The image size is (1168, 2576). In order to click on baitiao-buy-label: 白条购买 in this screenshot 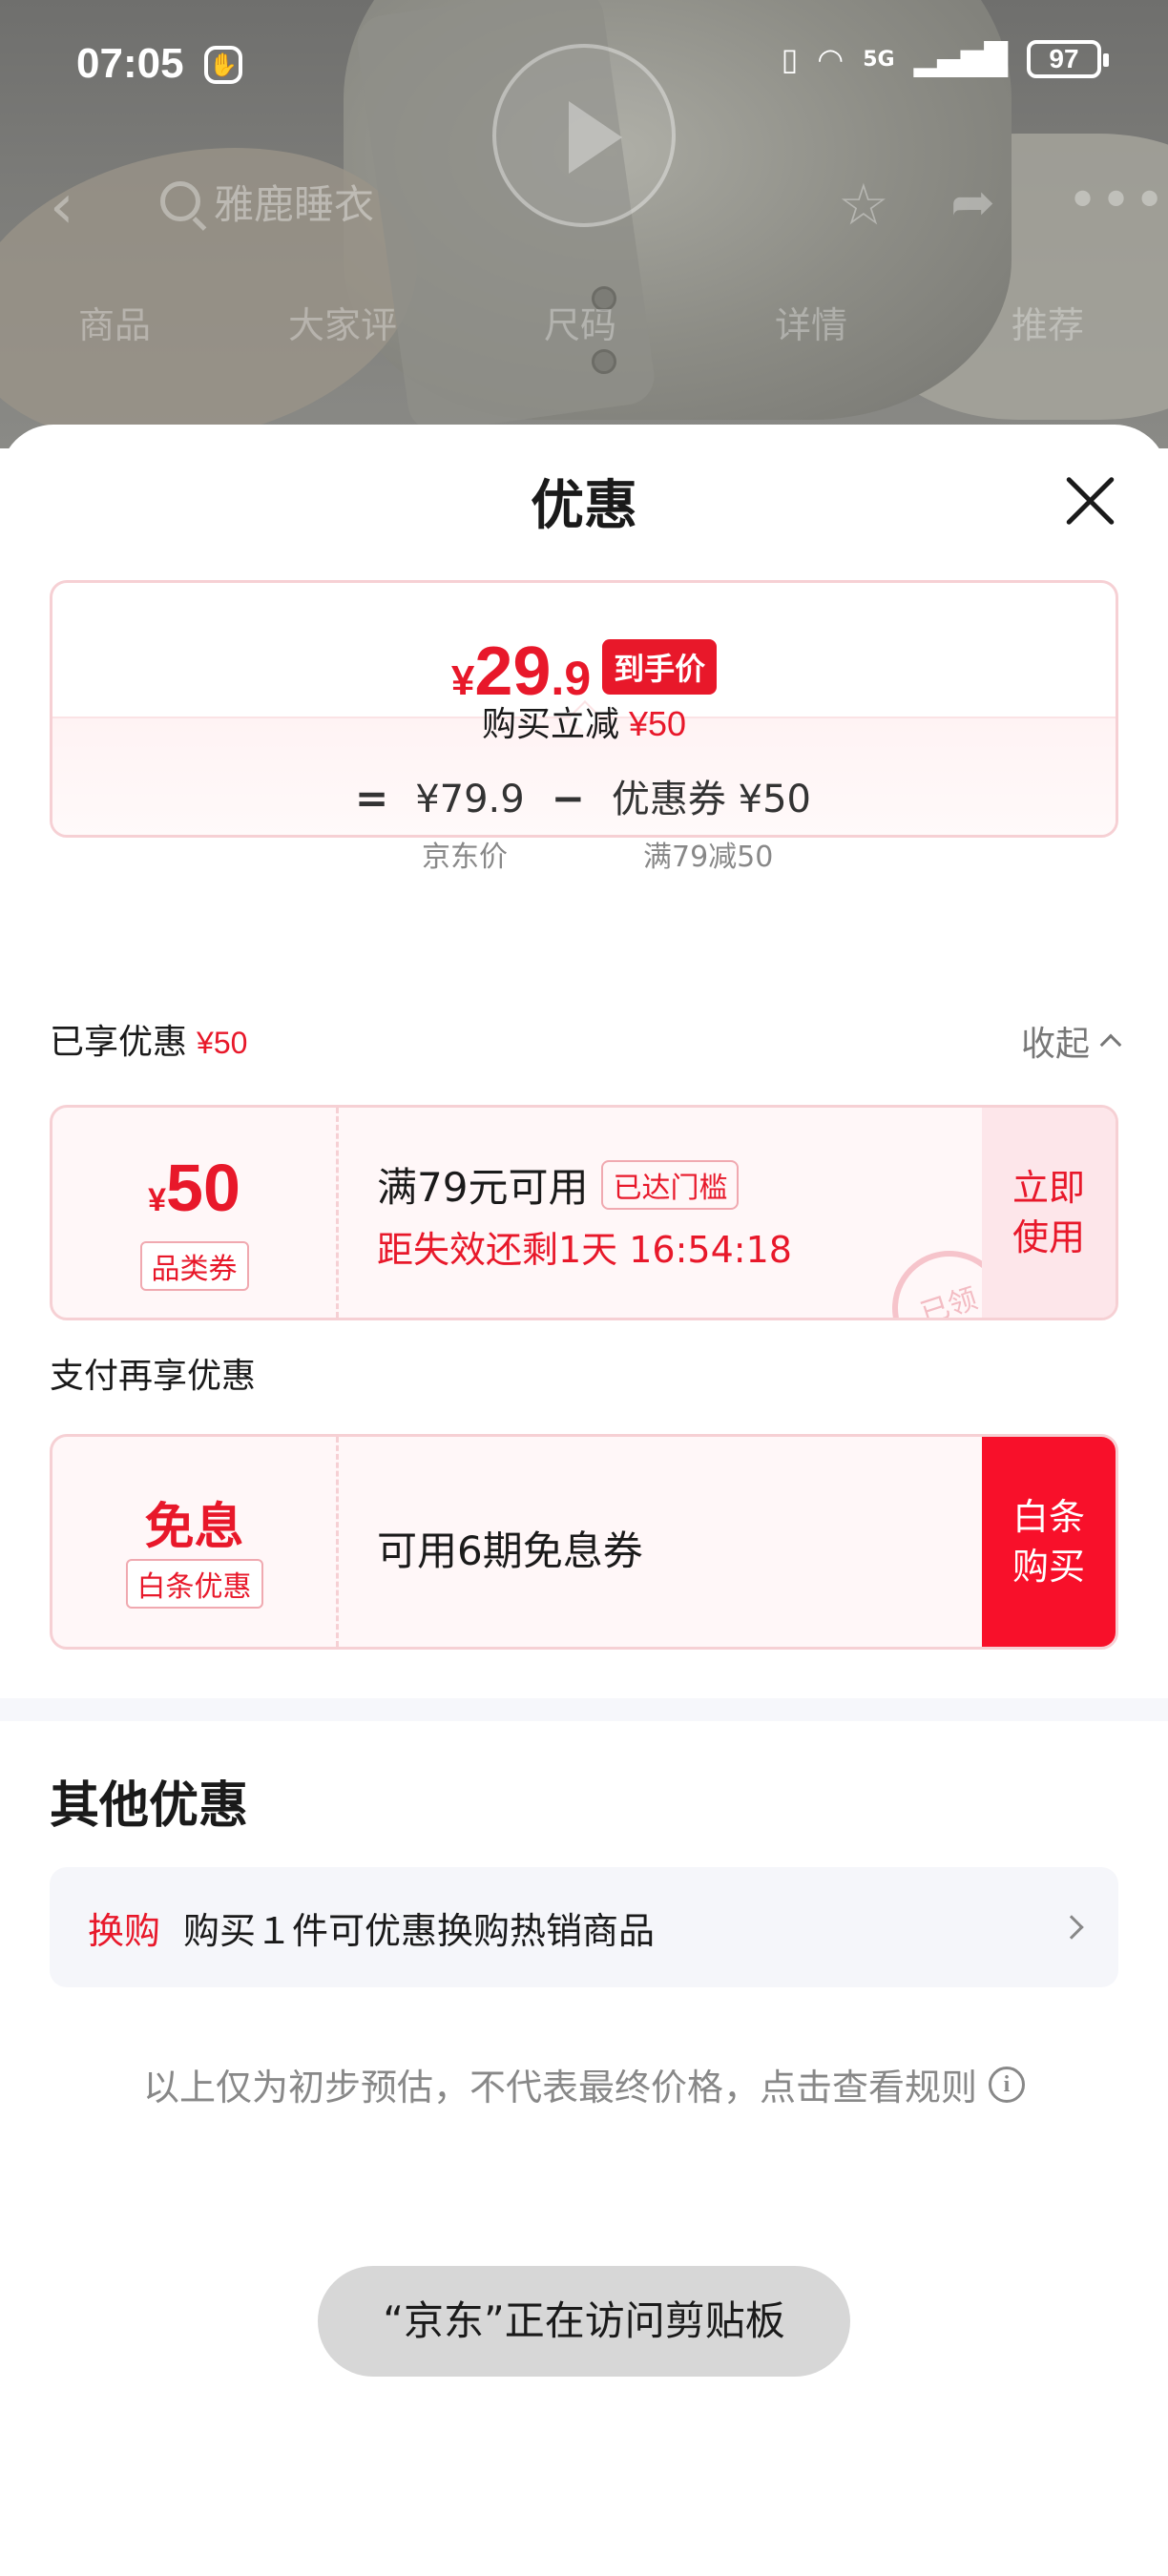, I will do `click(1048, 1542)`.